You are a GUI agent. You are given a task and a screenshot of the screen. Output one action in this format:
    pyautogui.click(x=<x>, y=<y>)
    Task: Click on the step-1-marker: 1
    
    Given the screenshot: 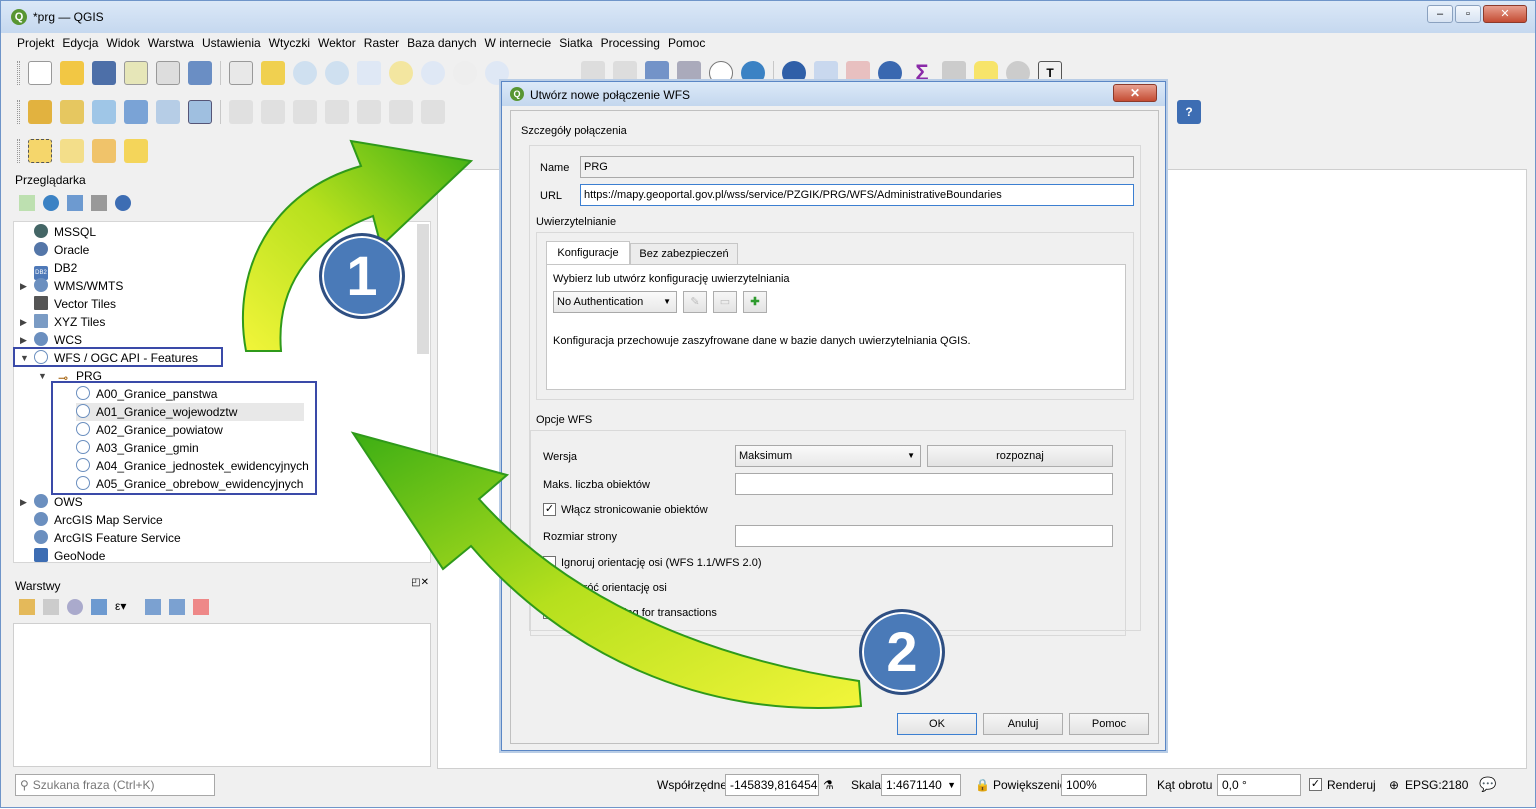 What is the action you would take?
    pyautogui.click(x=362, y=276)
    